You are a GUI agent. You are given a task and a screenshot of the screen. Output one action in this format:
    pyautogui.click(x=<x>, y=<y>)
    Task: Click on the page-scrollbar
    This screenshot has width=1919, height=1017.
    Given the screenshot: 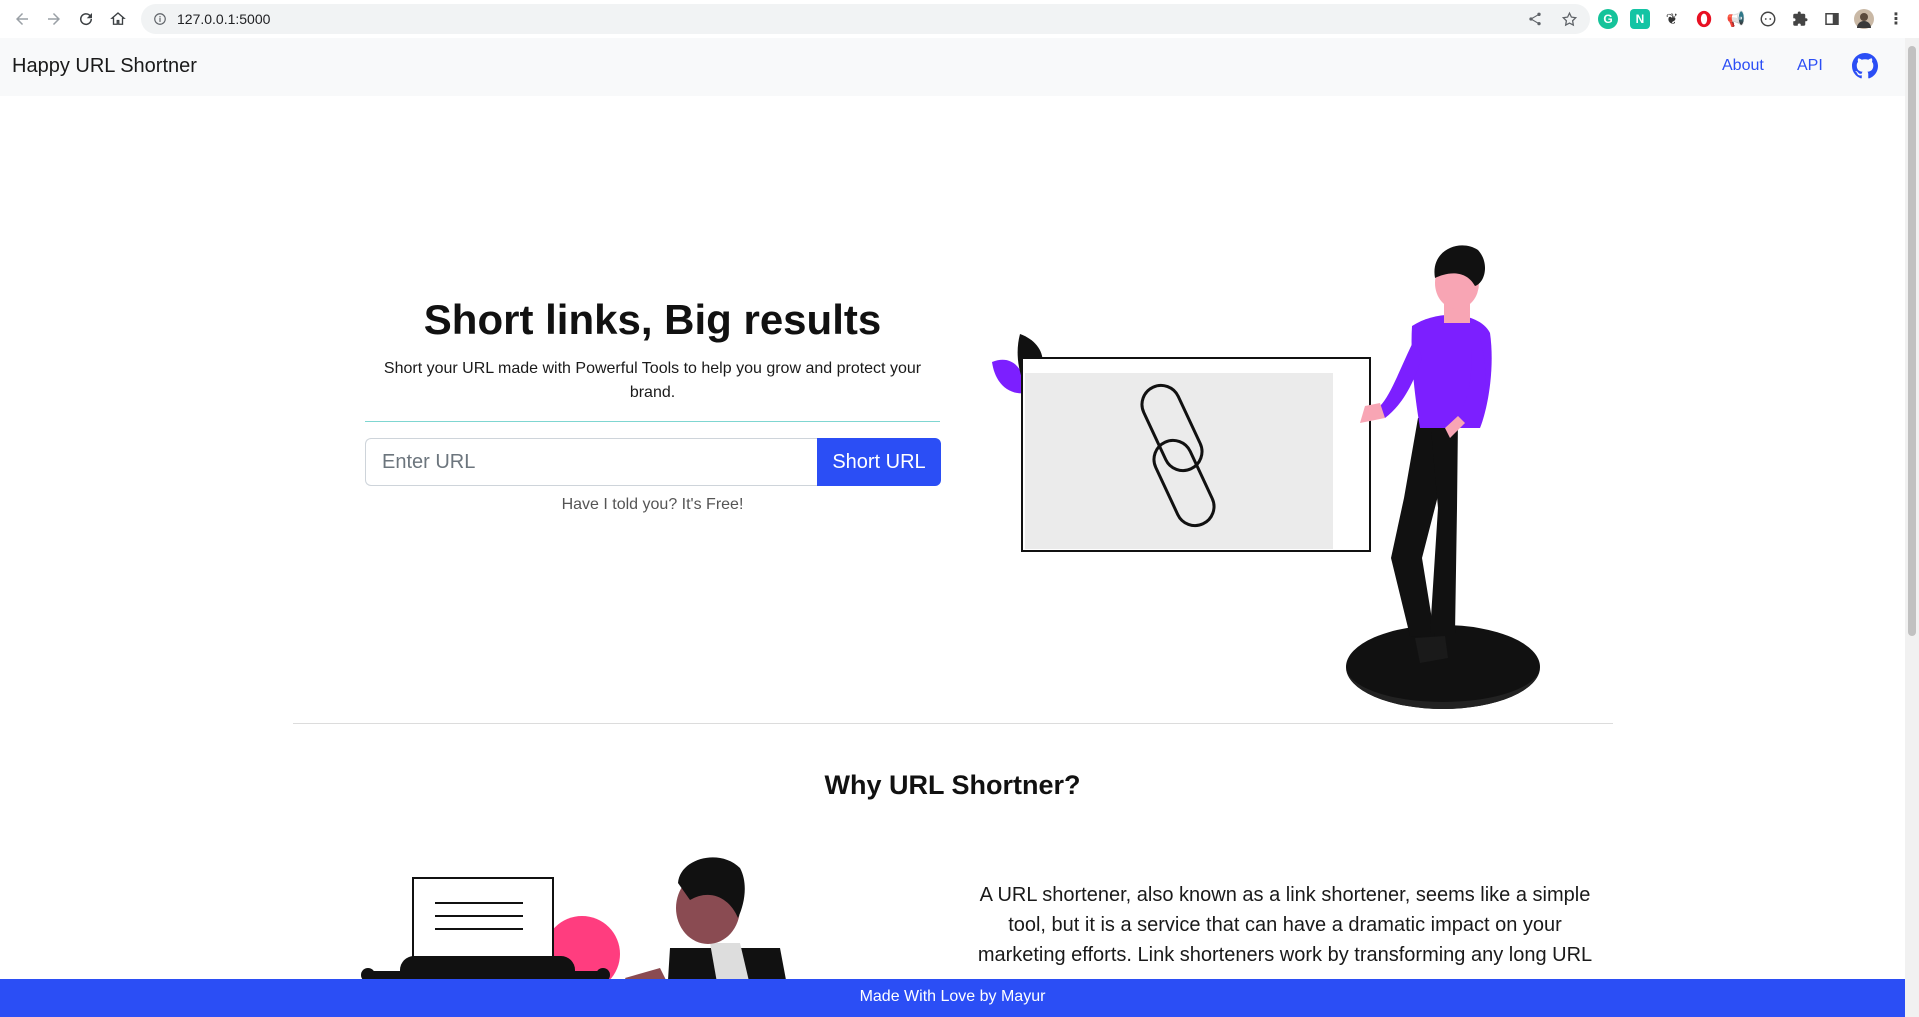 What is the action you would take?
    pyautogui.click(x=1912, y=527)
    